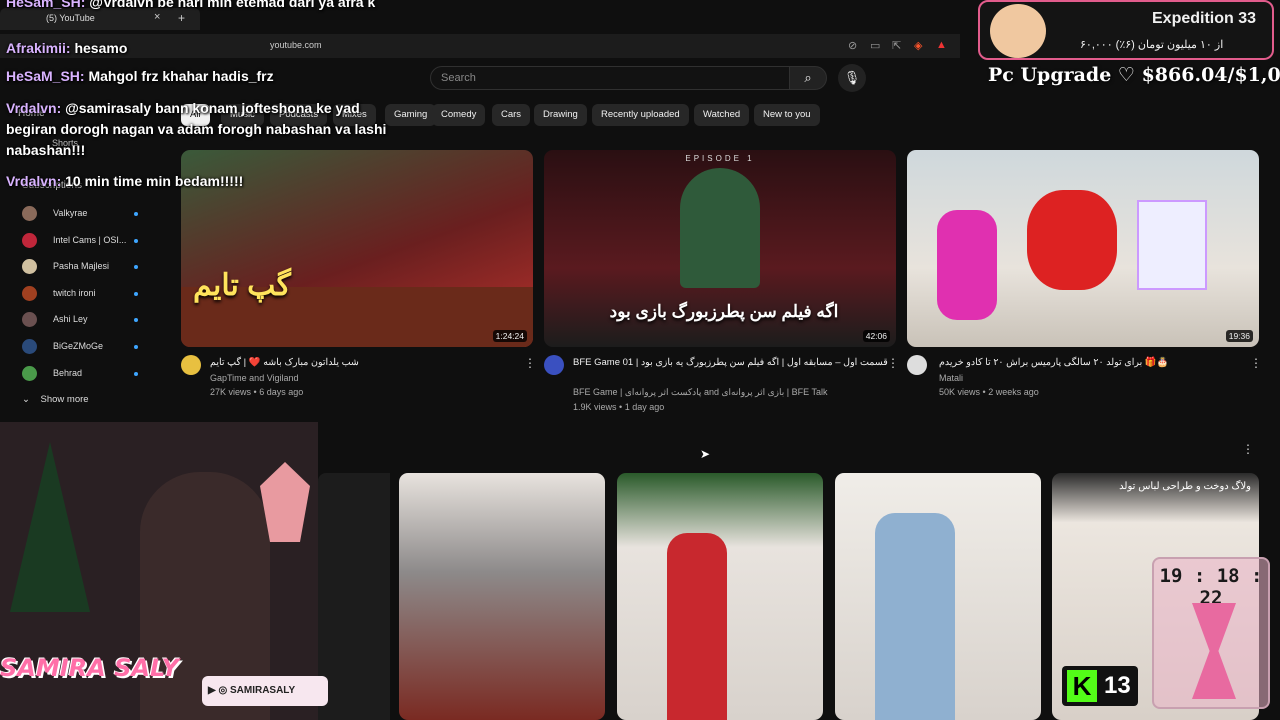 This screenshot has width=1280, height=720. I want to click on chat-message: Vrdalvn: 10 min time min bedam!!!!!, so click(124, 181).